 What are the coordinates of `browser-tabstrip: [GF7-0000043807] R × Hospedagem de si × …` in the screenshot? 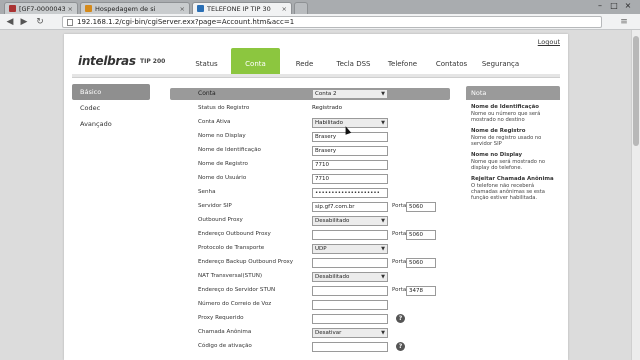 It's located at (320, 7).